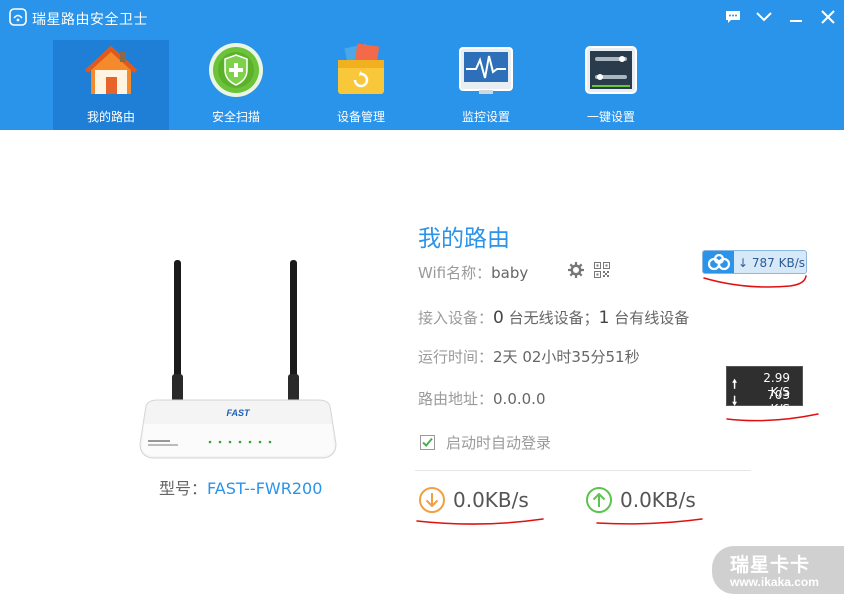  Describe the element at coordinates (519, 399) in the screenshot. I see `address-value: 0.0.0.0` at that location.